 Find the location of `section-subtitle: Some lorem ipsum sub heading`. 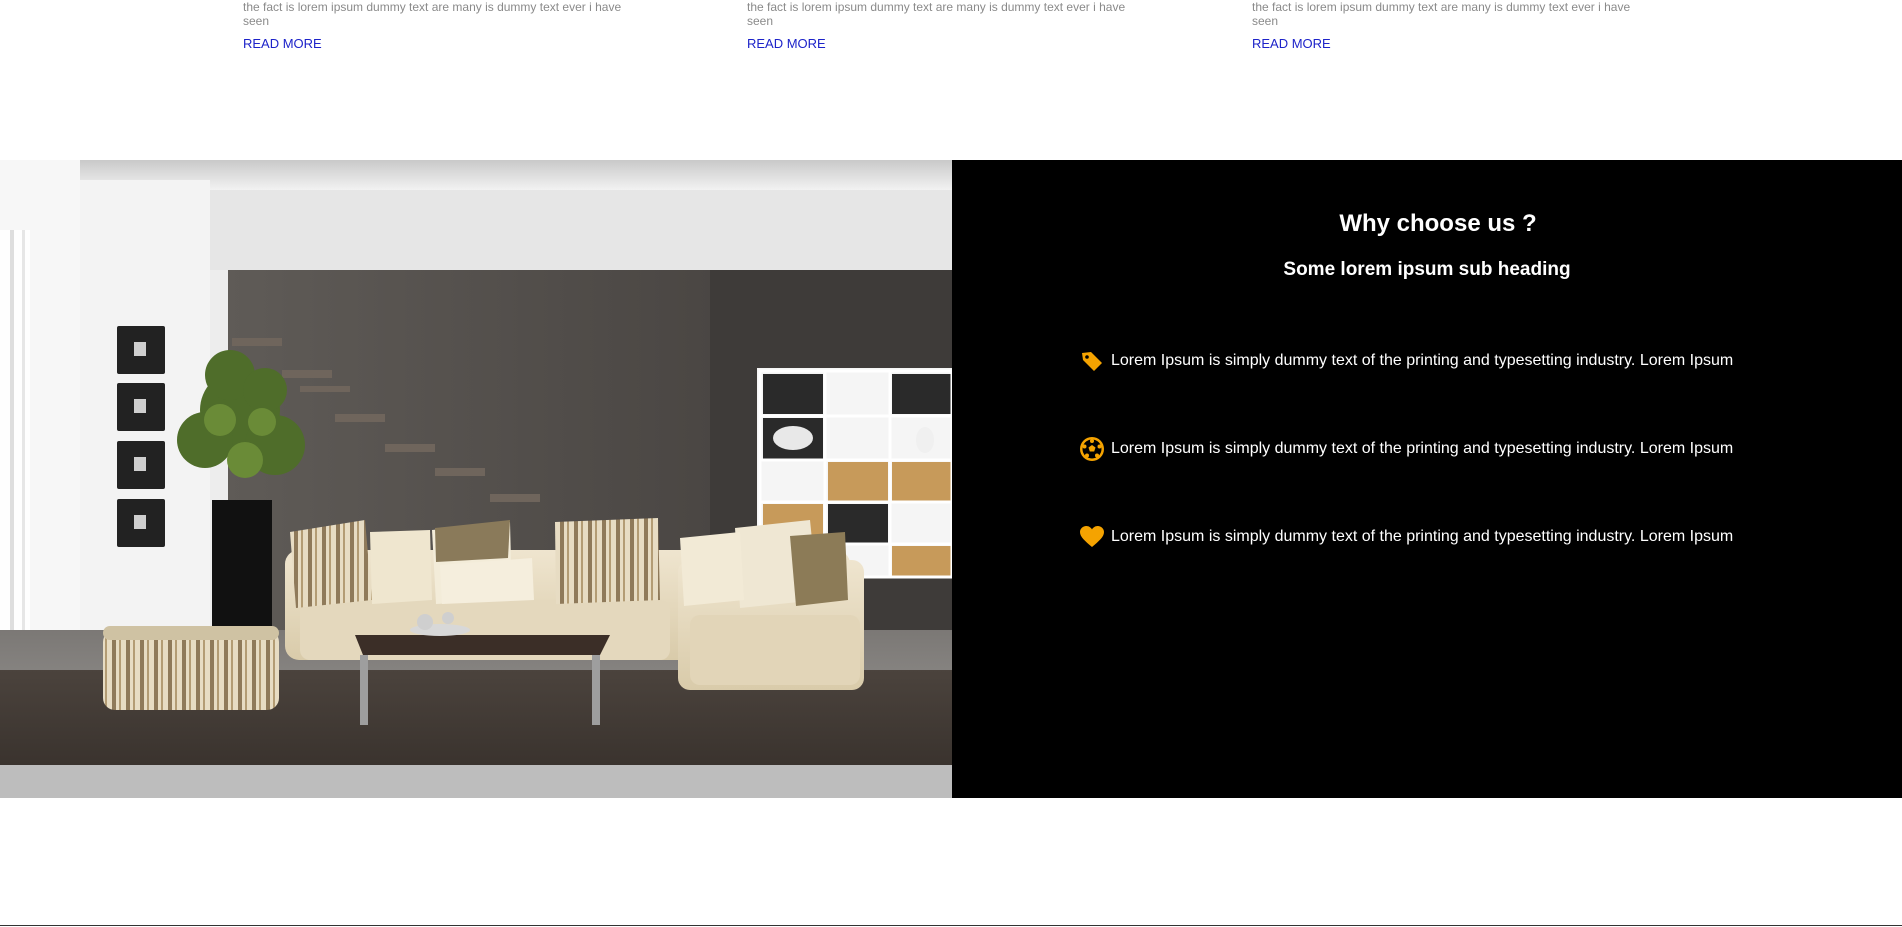

section-subtitle: Some lorem ipsum sub heading is located at coordinates (1427, 269).